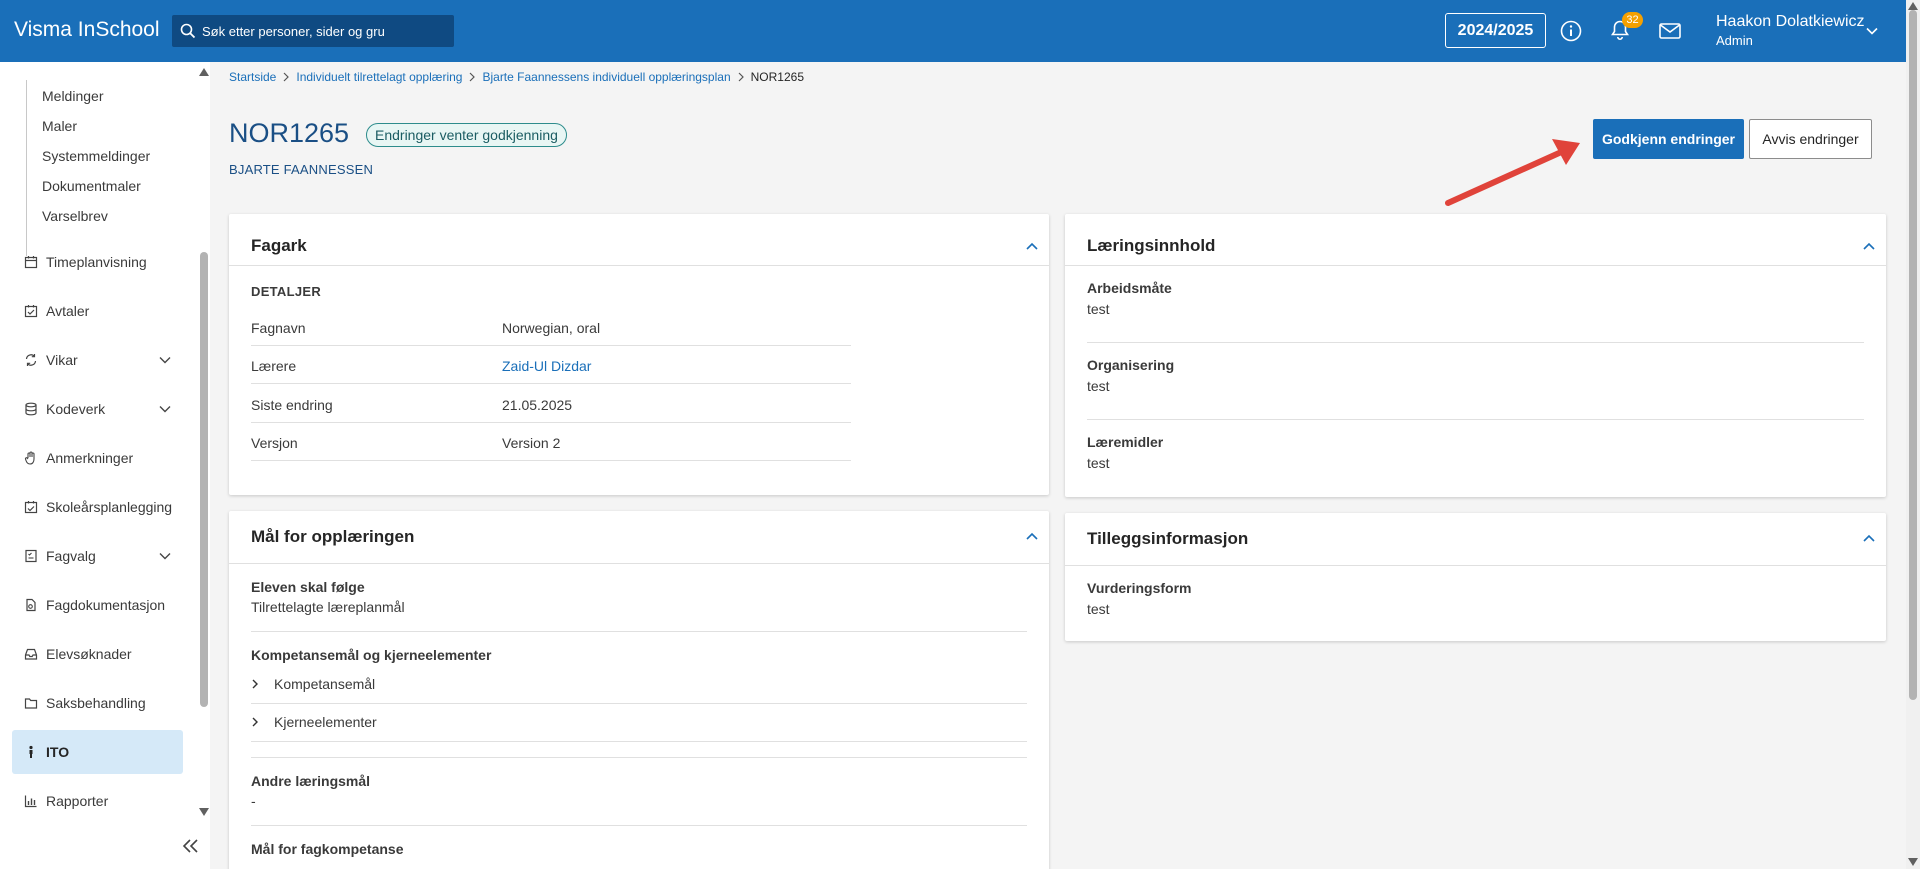 This screenshot has height=869, width=1920. What do you see at coordinates (328, 607) in the screenshot?
I see `field-value: Tilrettelagte læreplanmål` at bounding box center [328, 607].